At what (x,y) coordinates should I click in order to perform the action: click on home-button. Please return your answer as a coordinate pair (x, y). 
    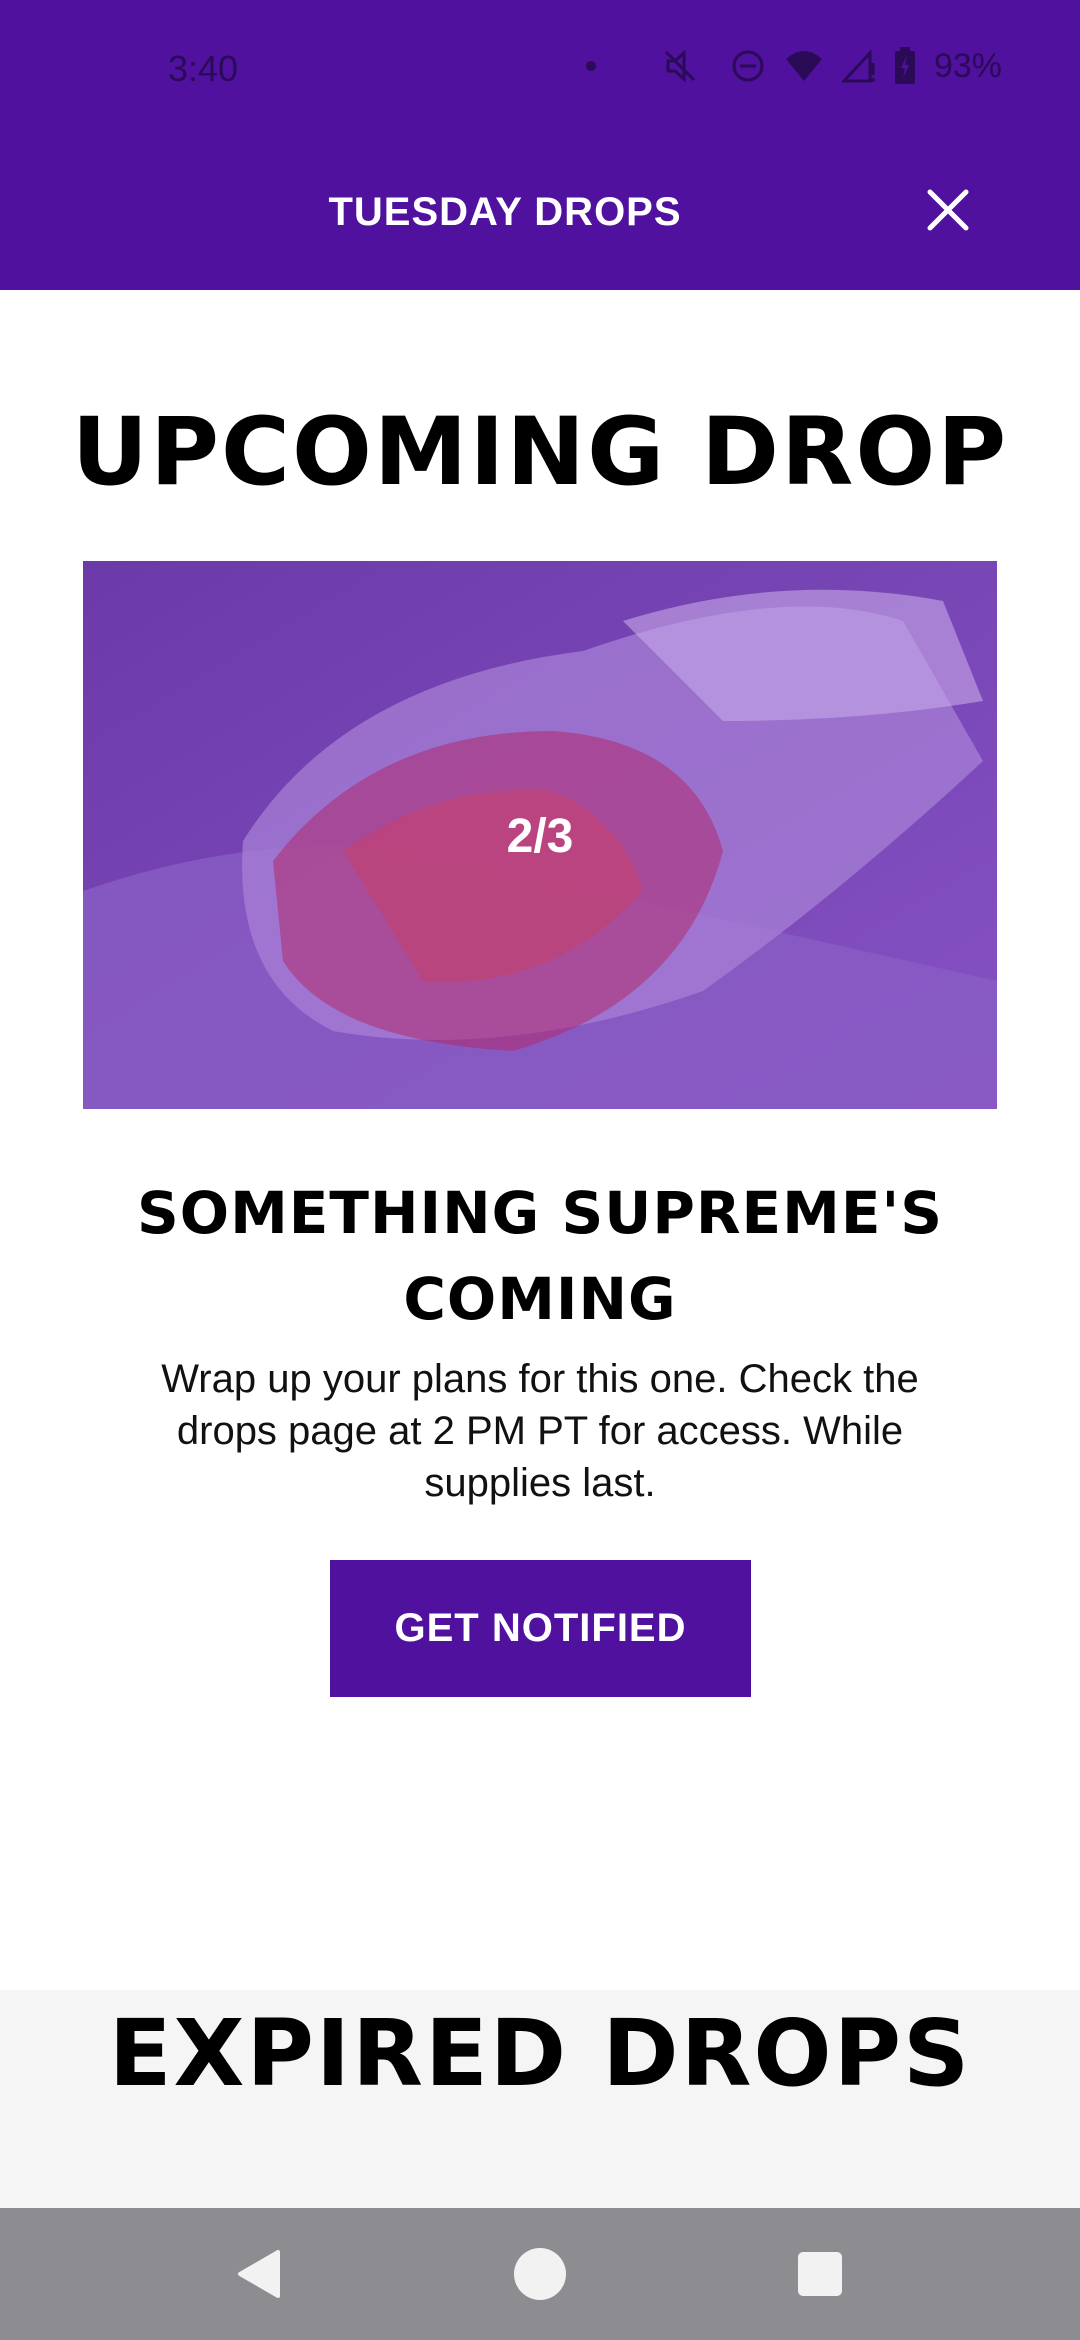
    Looking at the image, I should click on (540, 2274).